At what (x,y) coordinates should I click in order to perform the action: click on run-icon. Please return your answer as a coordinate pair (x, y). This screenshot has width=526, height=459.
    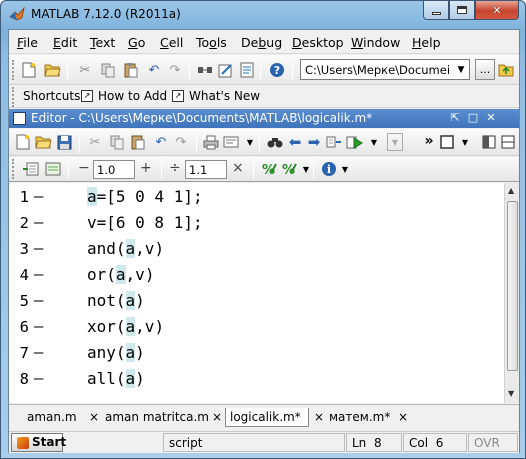
    Looking at the image, I should click on (354, 142).